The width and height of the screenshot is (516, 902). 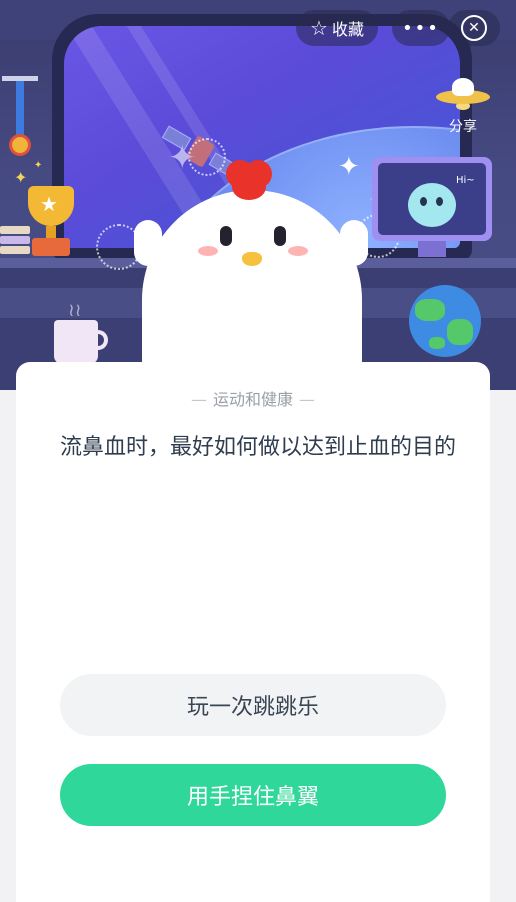 What do you see at coordinates (20, 145) in the screenshot?
I see `medal-coin` at bounding box center [20, 145].